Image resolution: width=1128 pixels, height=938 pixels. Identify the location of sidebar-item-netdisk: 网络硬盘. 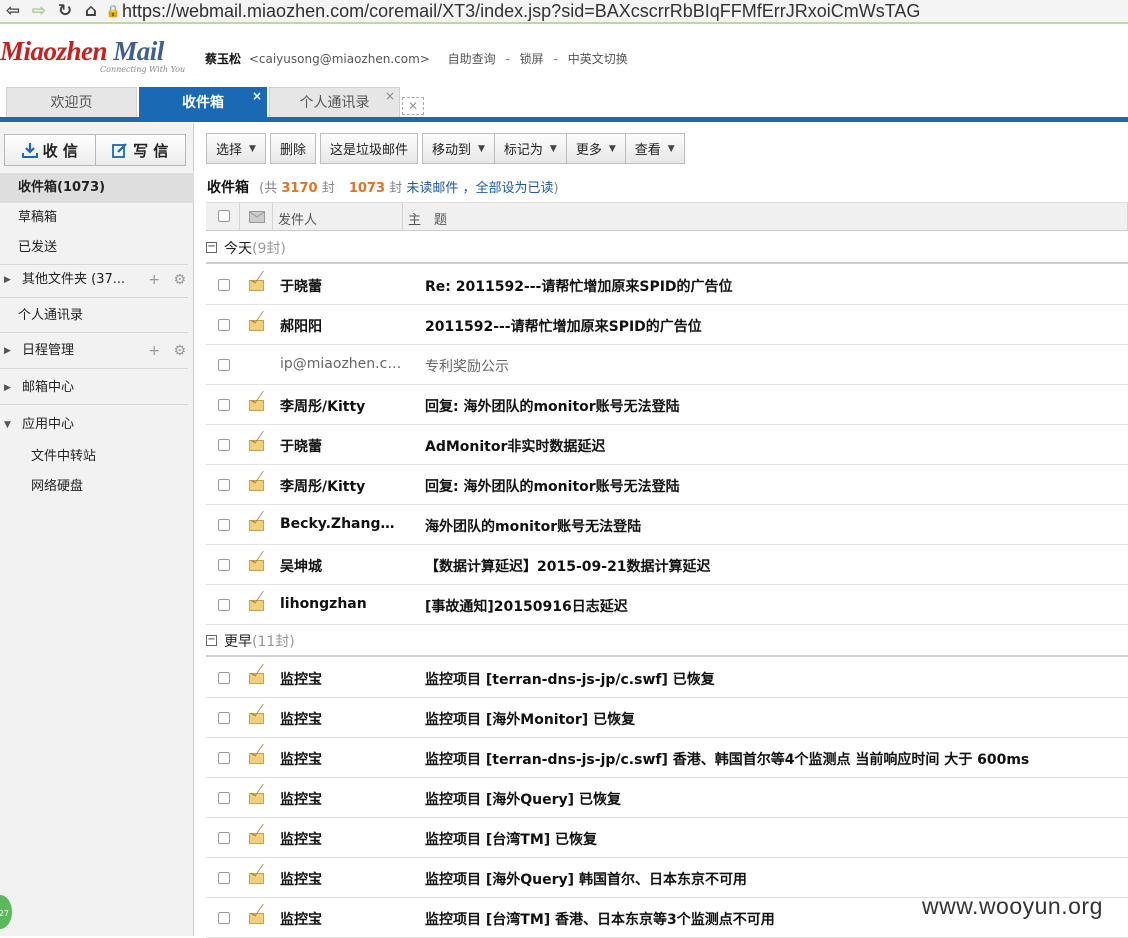
(97, 487).